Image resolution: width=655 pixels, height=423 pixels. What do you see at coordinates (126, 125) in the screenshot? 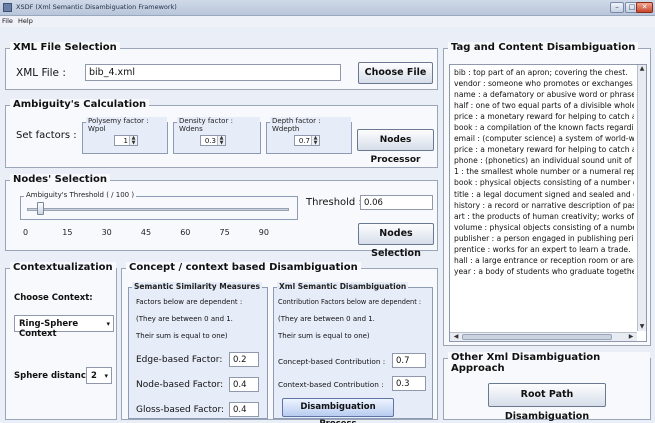
I see `polysemy-title: Polysemy factor : Wpol` at bounding box center [126, 125].